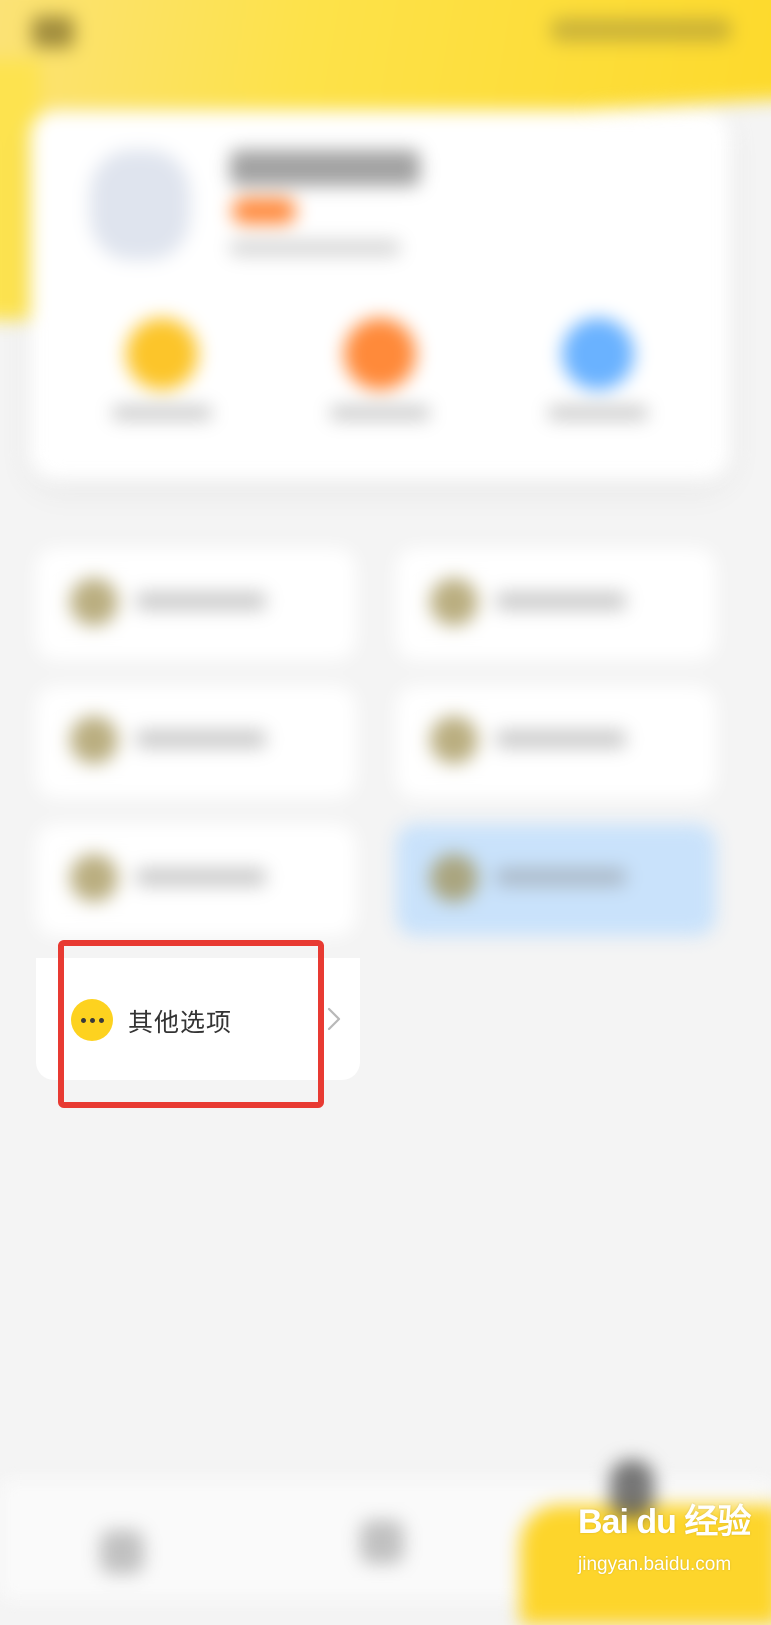 This screenshot has width=771, height=1625. What do you see at coordinates (140, 205) in the screenshot?
I see `avatar` at bounding box center [140, 205].